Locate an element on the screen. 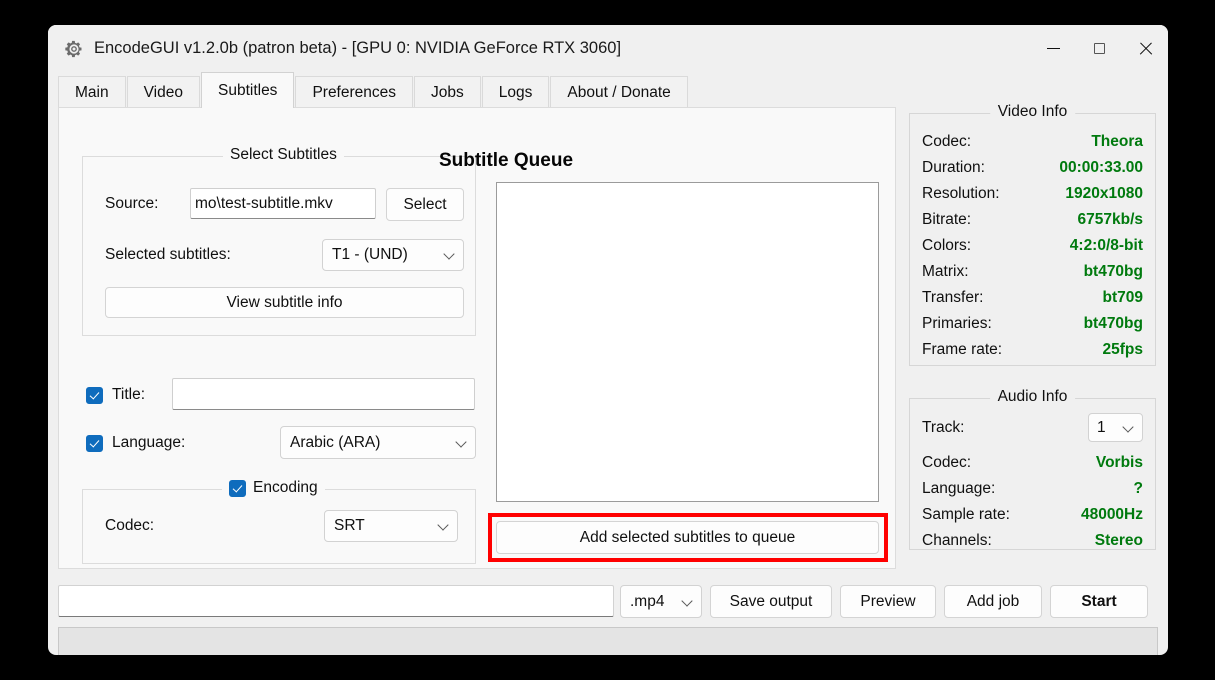 The width and height of the screenshot is (1215, 680). audio-info-row: Sample rate: 48000Hz is located at coordinates (1032, 514).